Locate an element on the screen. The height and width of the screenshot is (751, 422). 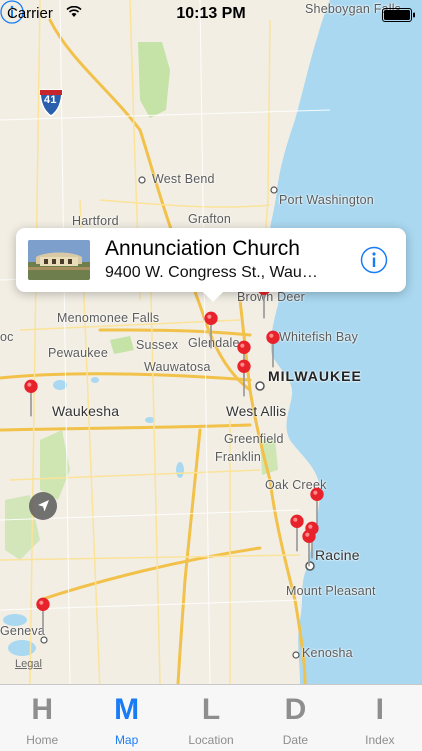
map-label-menomonee-falls: Menomonee Falls is located at coordinates (108, 318).